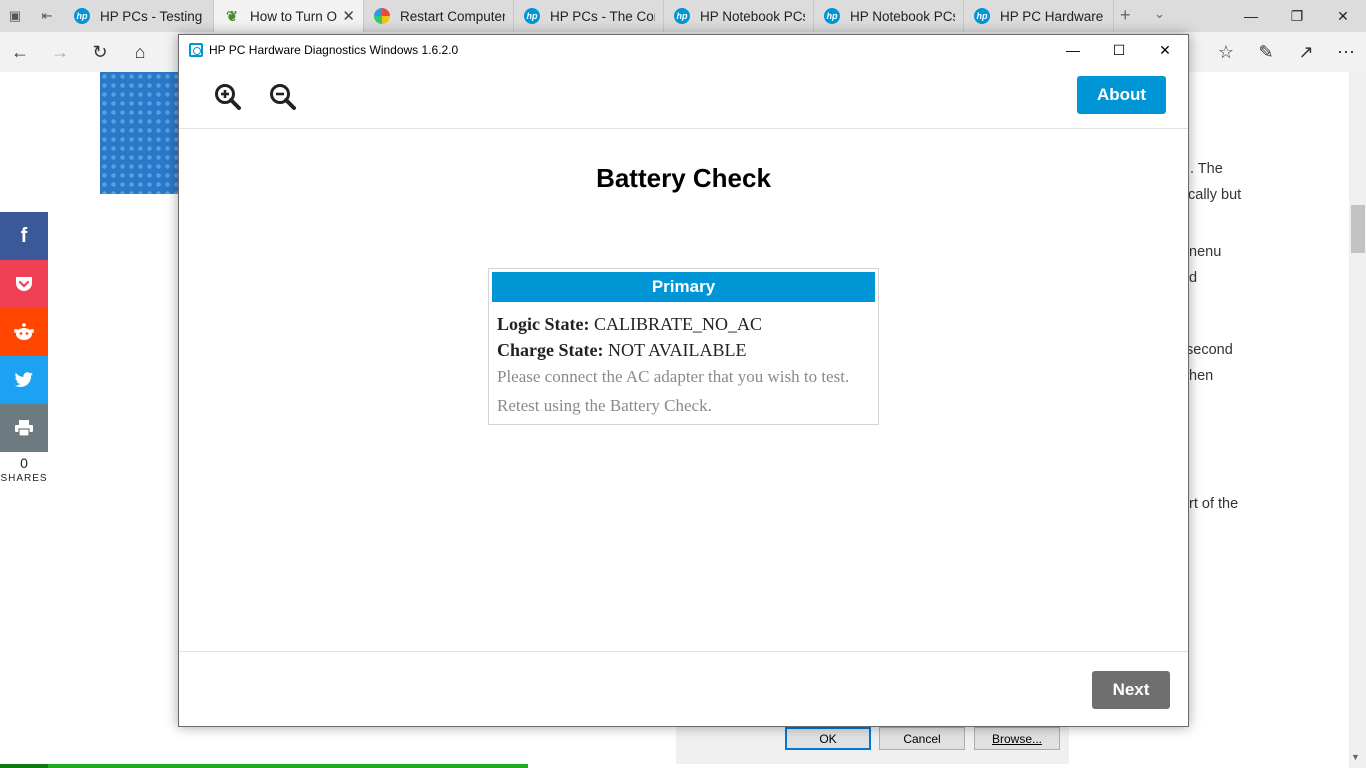 The width and height of the screenshot is (1366, 768). What do you see at coordinates (677, 350) in the screenshot?
I see `charge-state-value: NOT AVAILABLE` at bounding box center [677, 350].